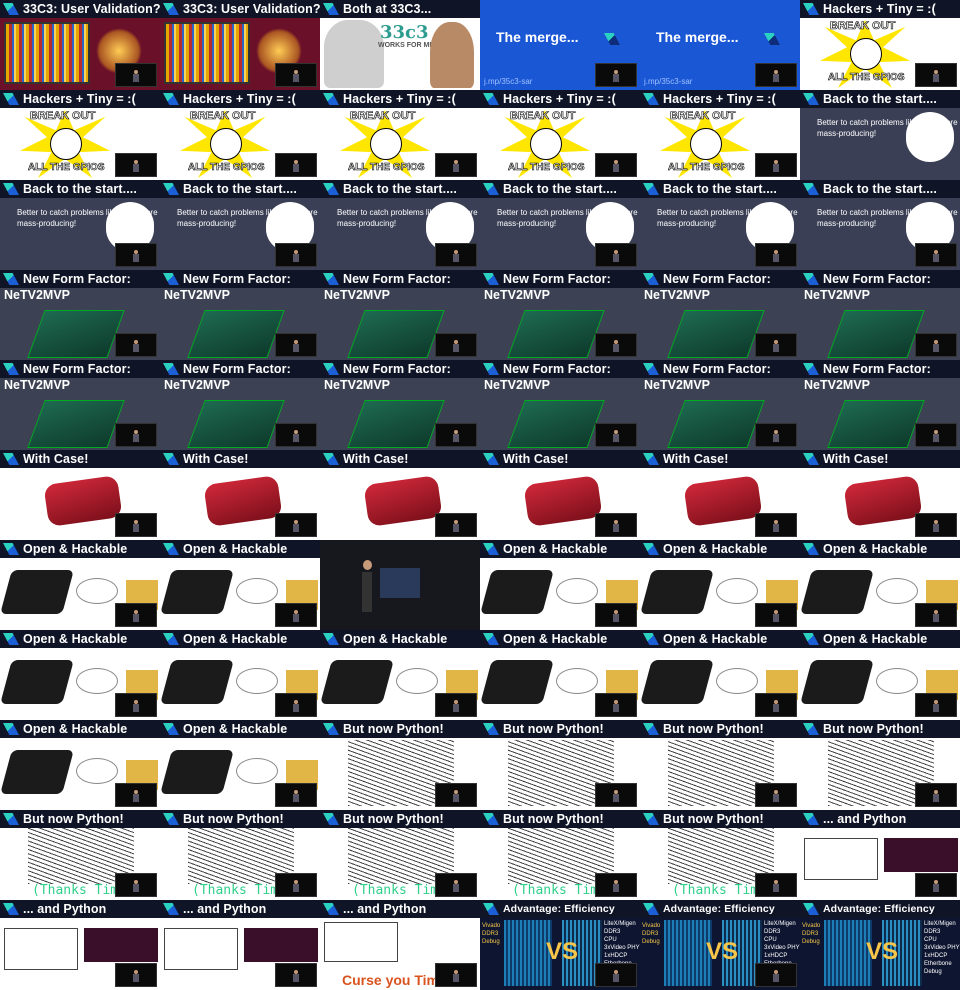 This screenshot has height=990, width=960. What do you see at coordinates (772, 39) in the screenshot?
I see `corner-logo-icon` at bounding box center [772, 39].